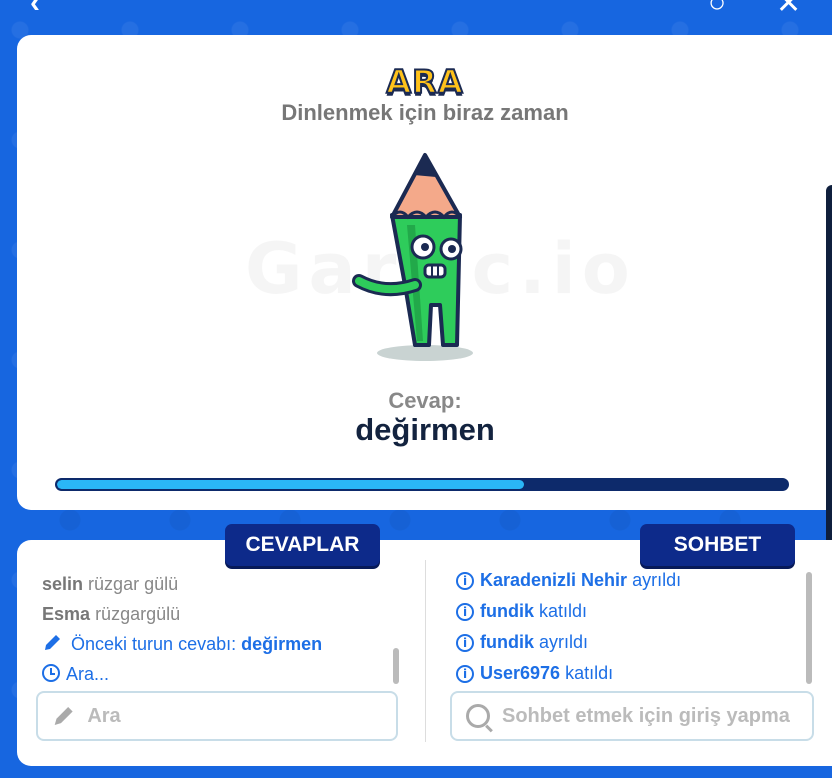 The width and height of the screenshot is (832, 778). Describe the element at coordinates (631, 613) in the screenshot. I see `chat-message: i fundik katıldı` at that location.